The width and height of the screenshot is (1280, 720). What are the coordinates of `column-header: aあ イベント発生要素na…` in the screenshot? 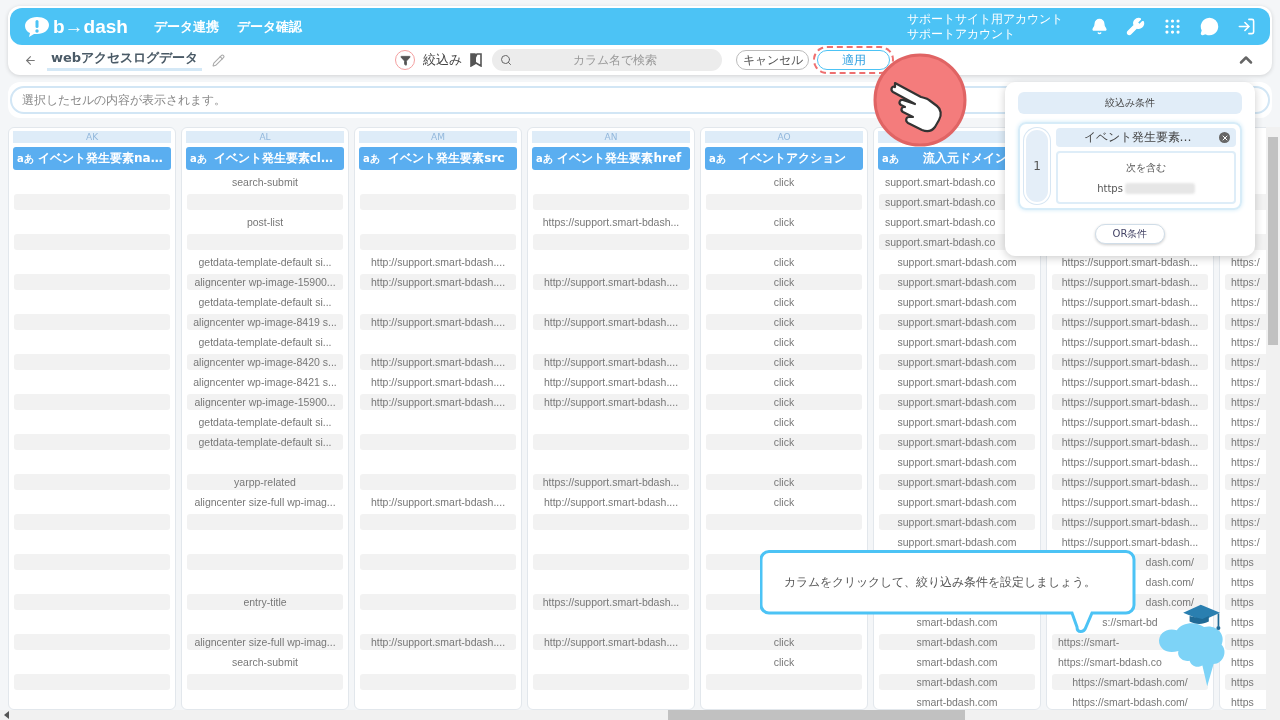 It's located at (92, 158).